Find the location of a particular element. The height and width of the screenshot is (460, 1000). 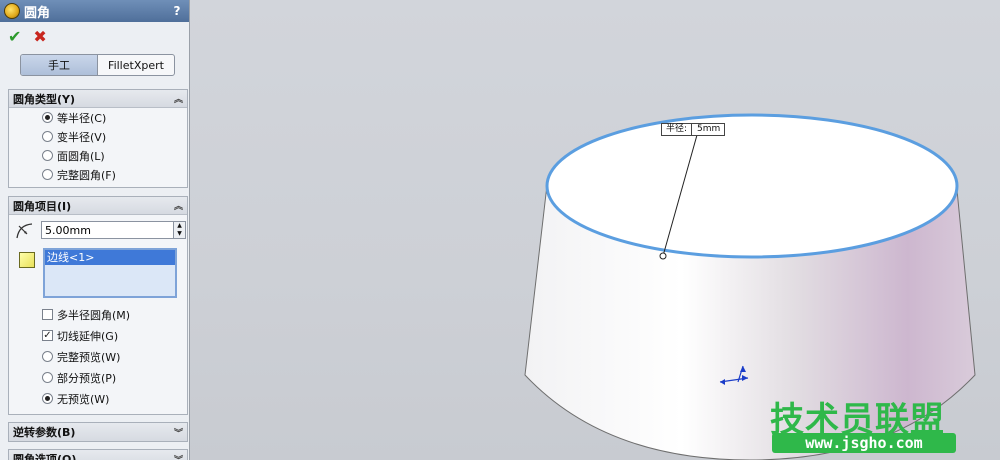

radio-label: 无预览(W) is located at coordinates (83, 399).